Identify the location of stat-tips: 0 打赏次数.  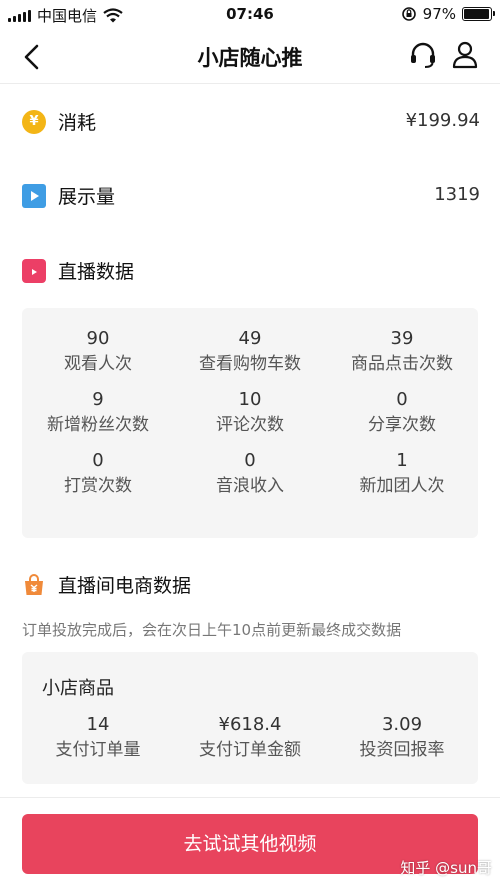
(98, 474).